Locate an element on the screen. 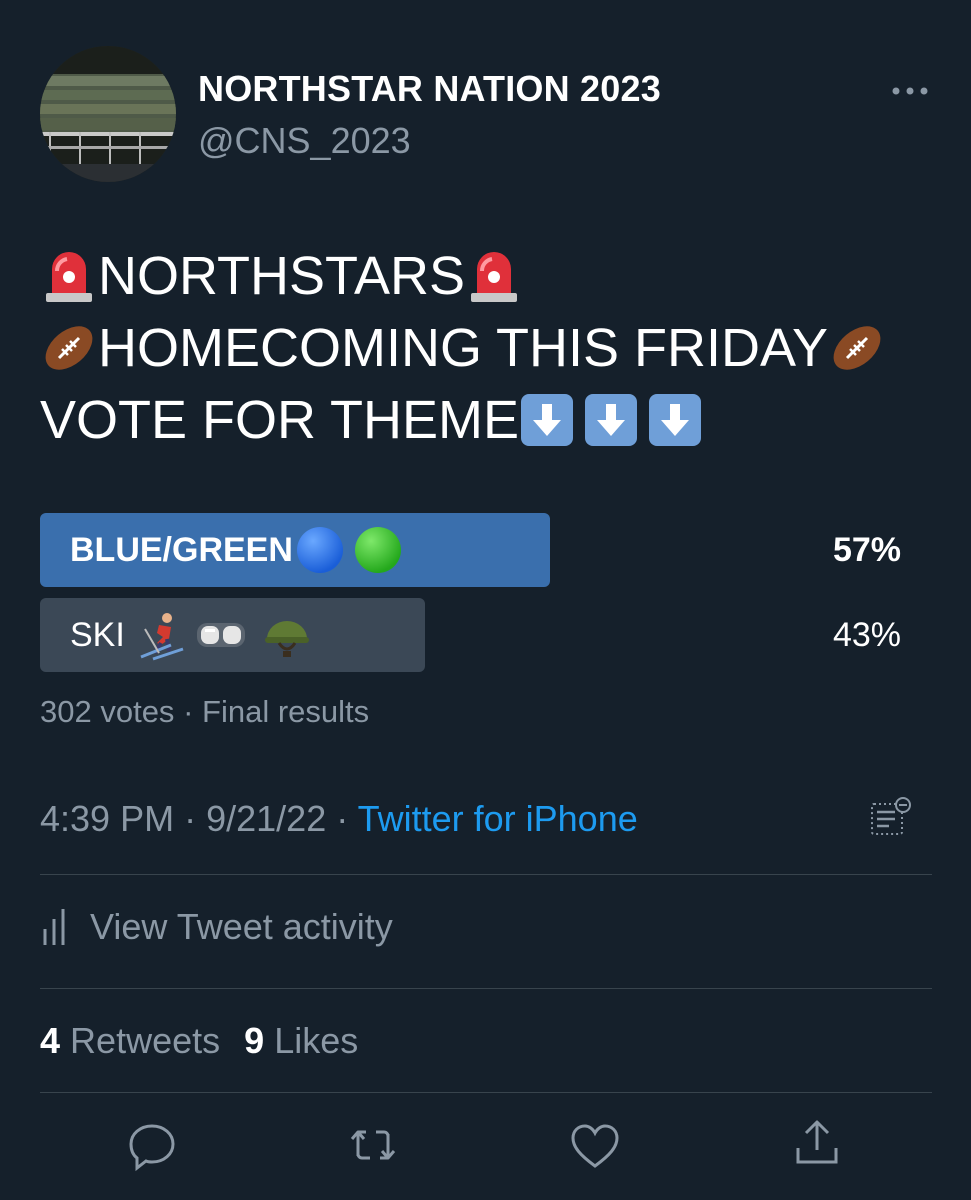 The width and height of the screenshot is (971, 1200). tweet-time: 4:39 PM is located at coordinates (107, 818).